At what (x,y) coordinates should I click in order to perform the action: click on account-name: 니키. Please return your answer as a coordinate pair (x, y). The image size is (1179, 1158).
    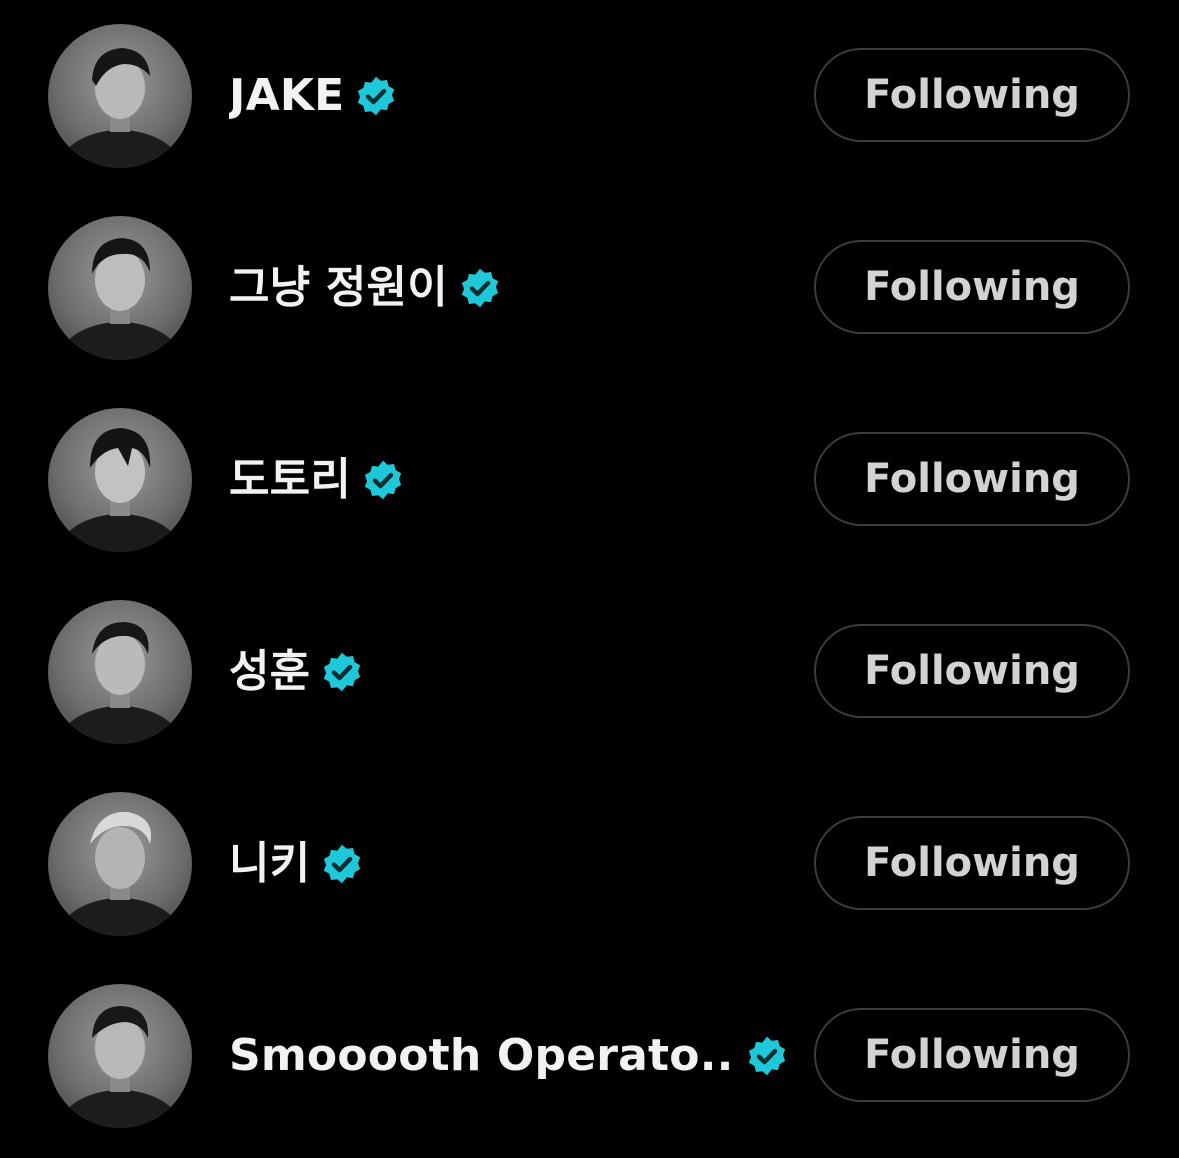
    Looking at the image, I should click on (269, 864).